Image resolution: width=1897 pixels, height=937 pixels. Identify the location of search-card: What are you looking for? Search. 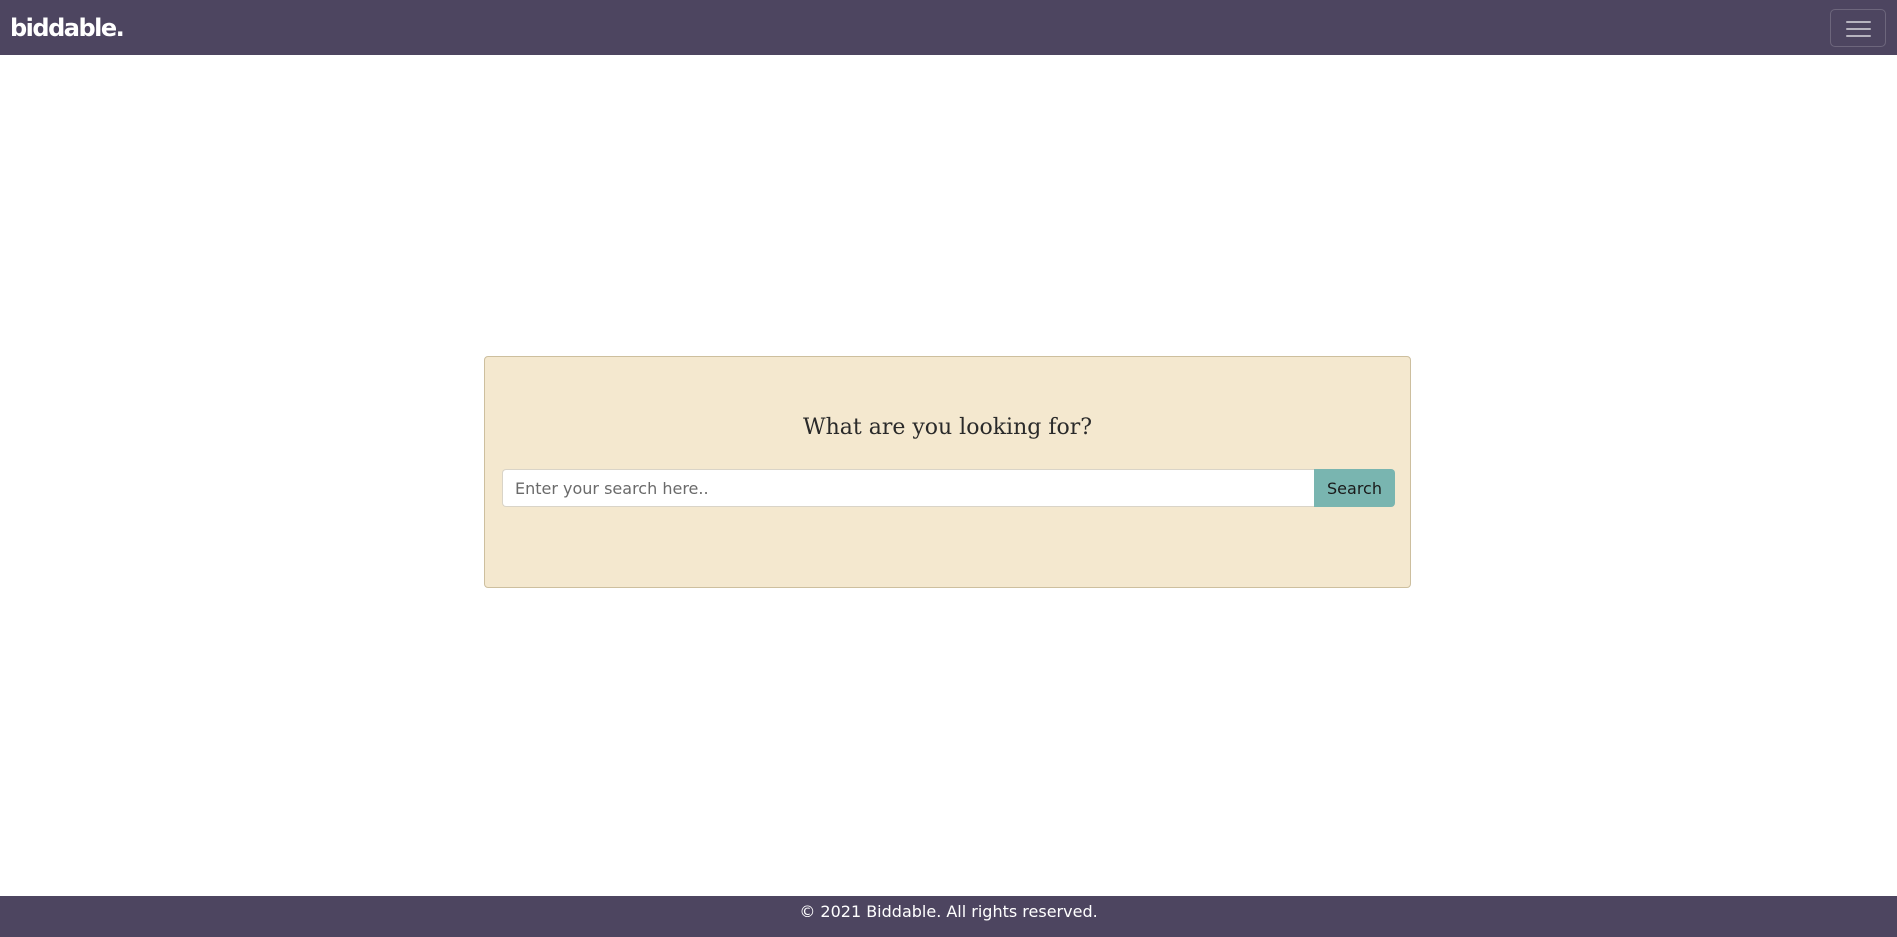
(947, 472).